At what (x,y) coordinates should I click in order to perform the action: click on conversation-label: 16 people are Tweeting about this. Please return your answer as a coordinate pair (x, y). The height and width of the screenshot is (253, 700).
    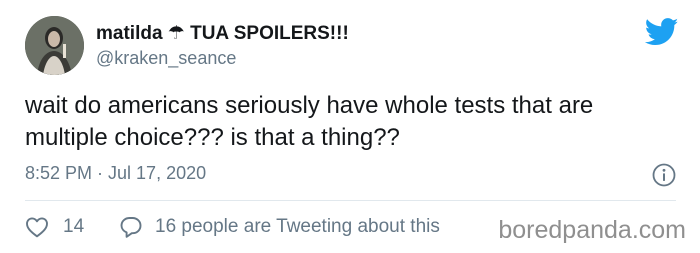
    Looking at the image, I should click on (297, 226).